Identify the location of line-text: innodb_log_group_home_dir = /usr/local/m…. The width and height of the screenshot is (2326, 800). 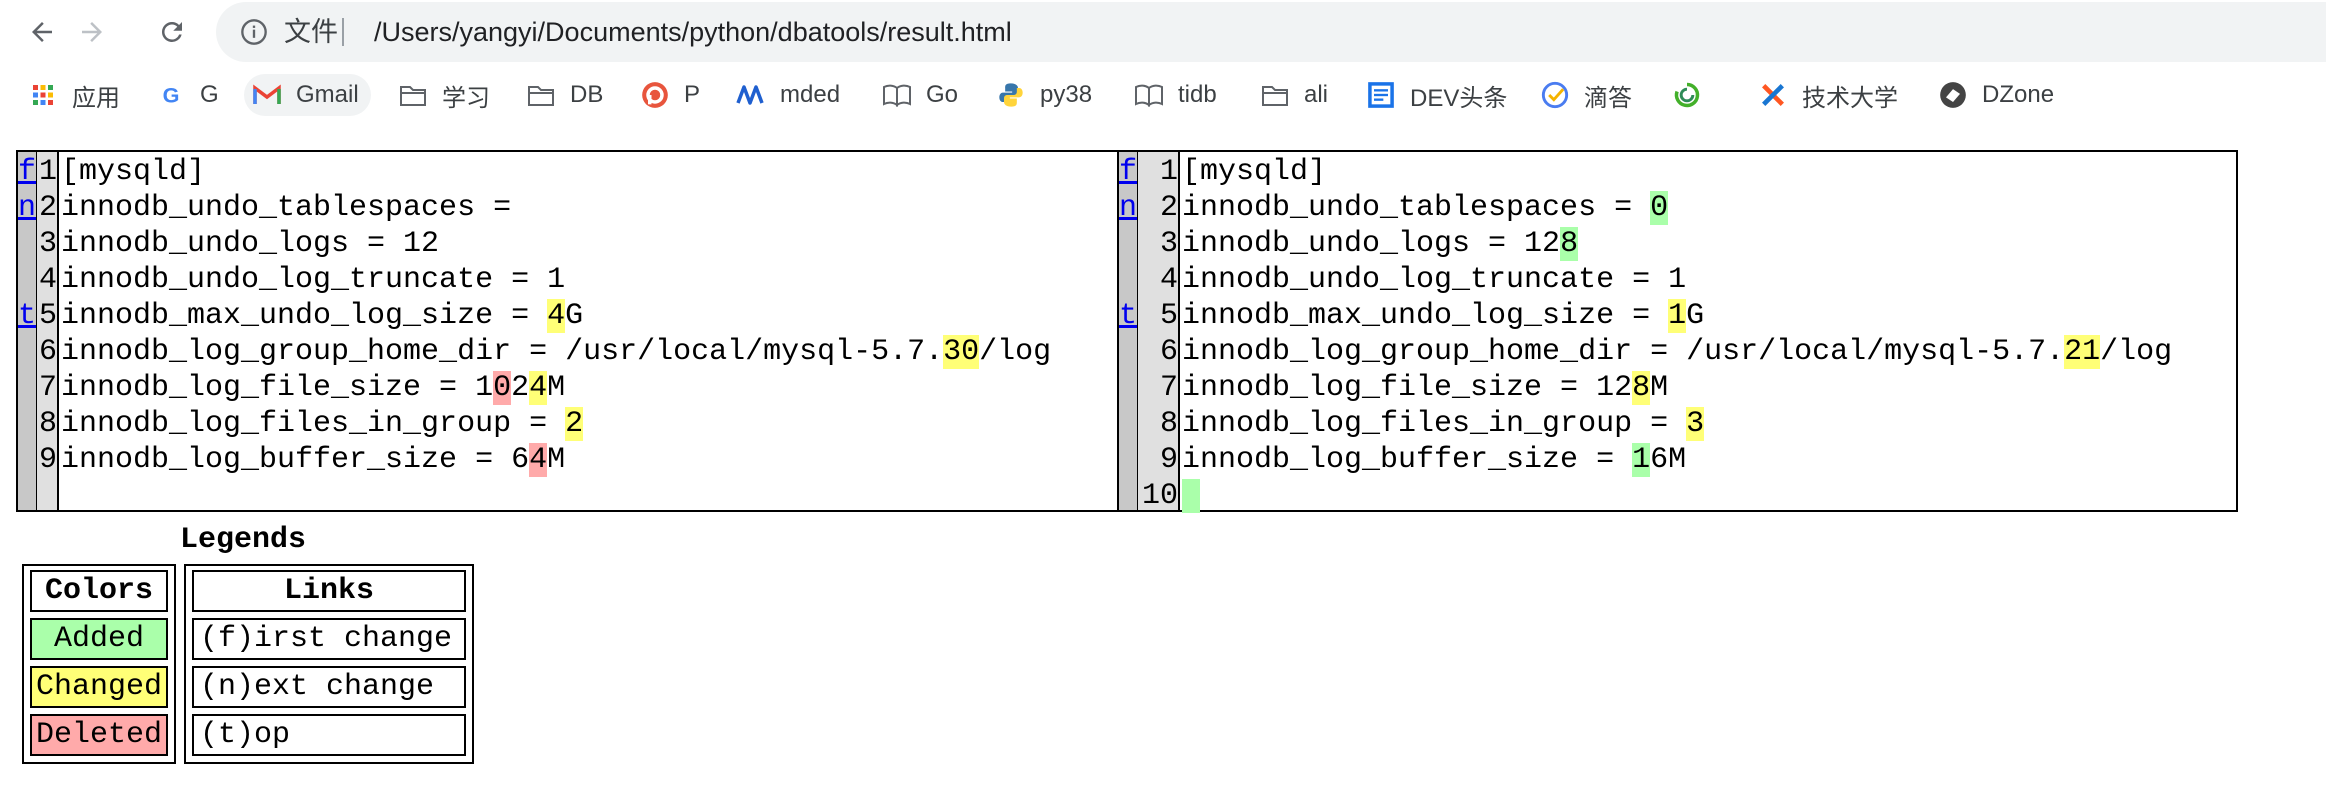
(1677, 352).